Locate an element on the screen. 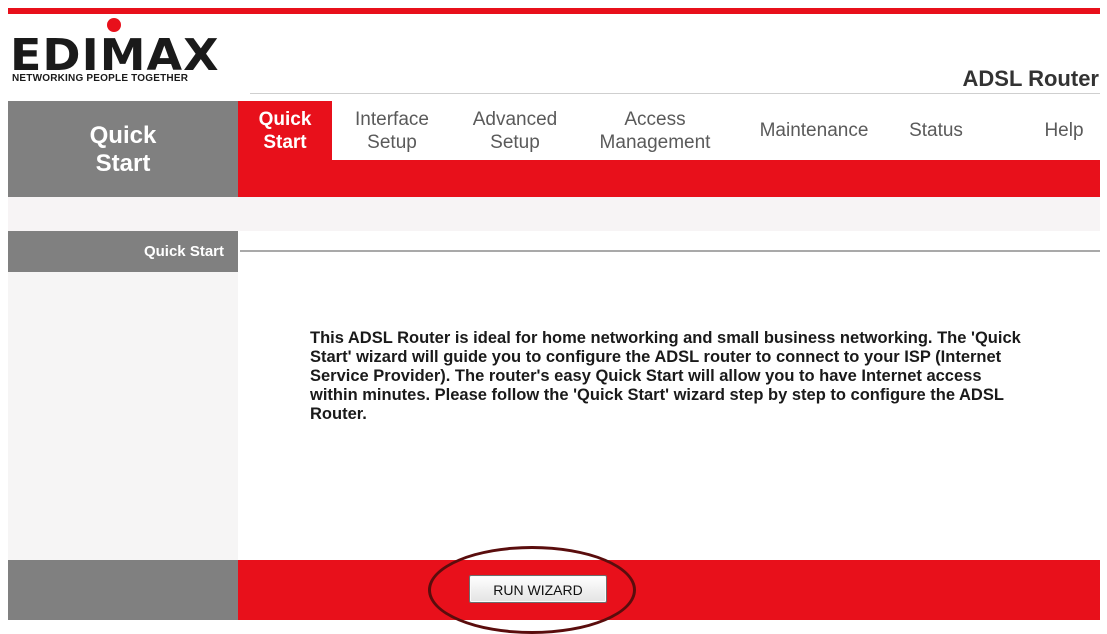  logo-tagline: NETWORKING PEOPLE TOGETHER is located at coordinates (100, 78).